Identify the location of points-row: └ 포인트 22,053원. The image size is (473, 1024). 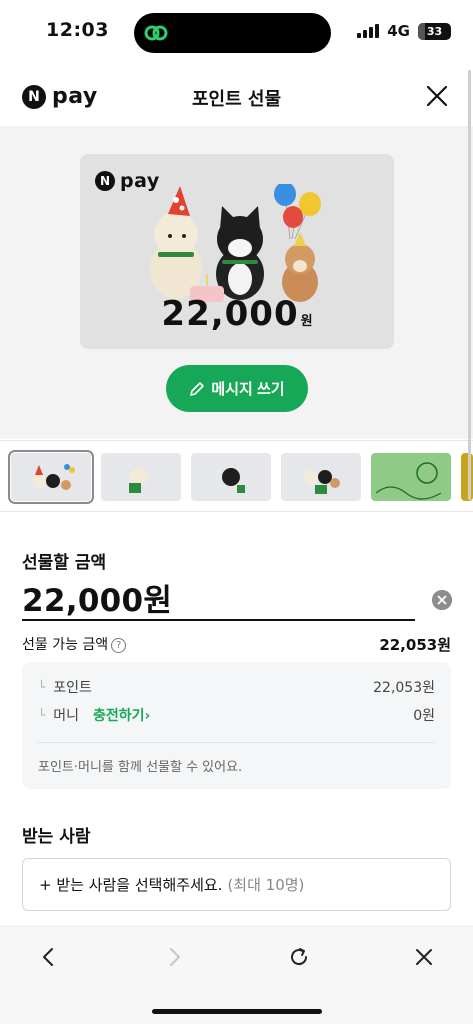
(236, 687).